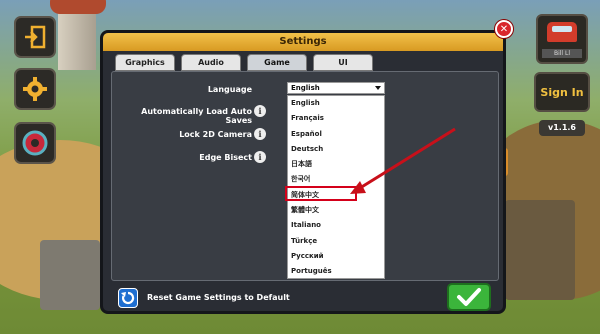 This screenshot has width=600, height=334. What do you see at coordinates (403, 160) in the screenshot?
I see `red-arrow-annotation` at bounding box center [403, 160].